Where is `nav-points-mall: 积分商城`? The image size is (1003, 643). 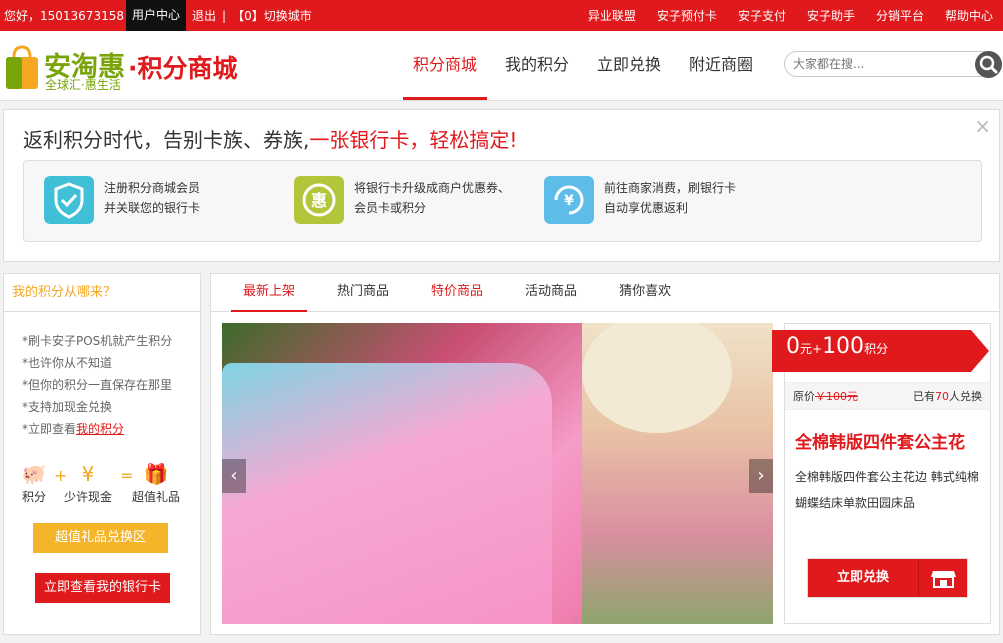
nav-points-mall: 积分商城 is located at coordinates (445, 65).